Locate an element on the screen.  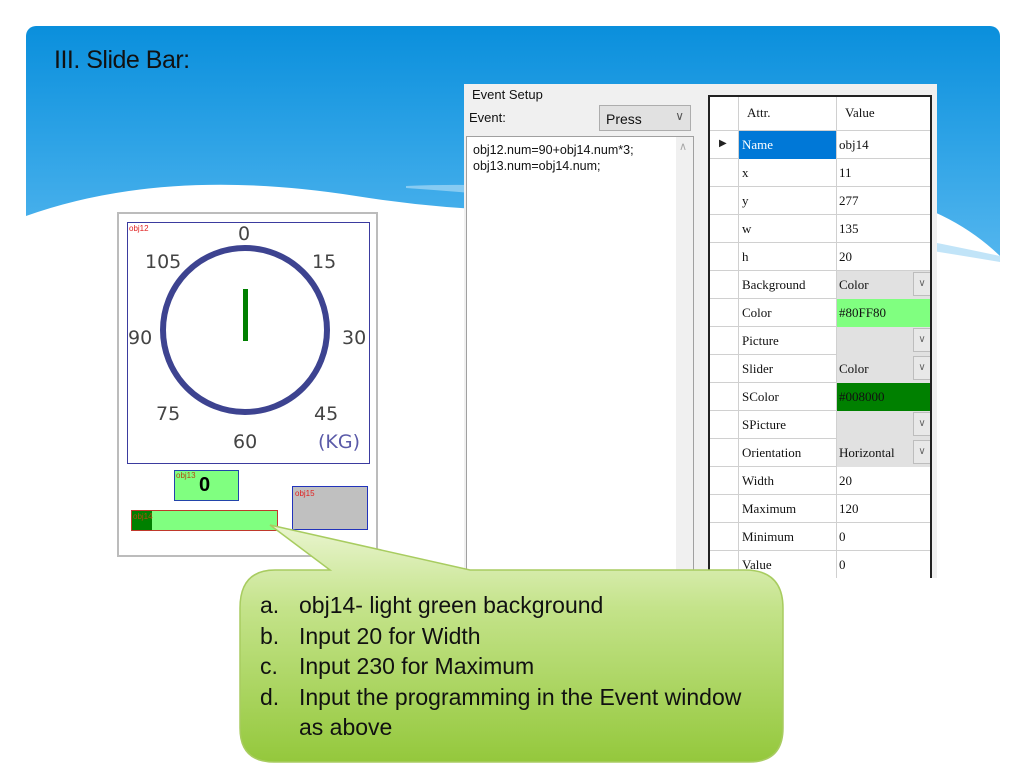
property-row-orientation: Orientation Horizontal ∨ is located at coordinates (820, 453).